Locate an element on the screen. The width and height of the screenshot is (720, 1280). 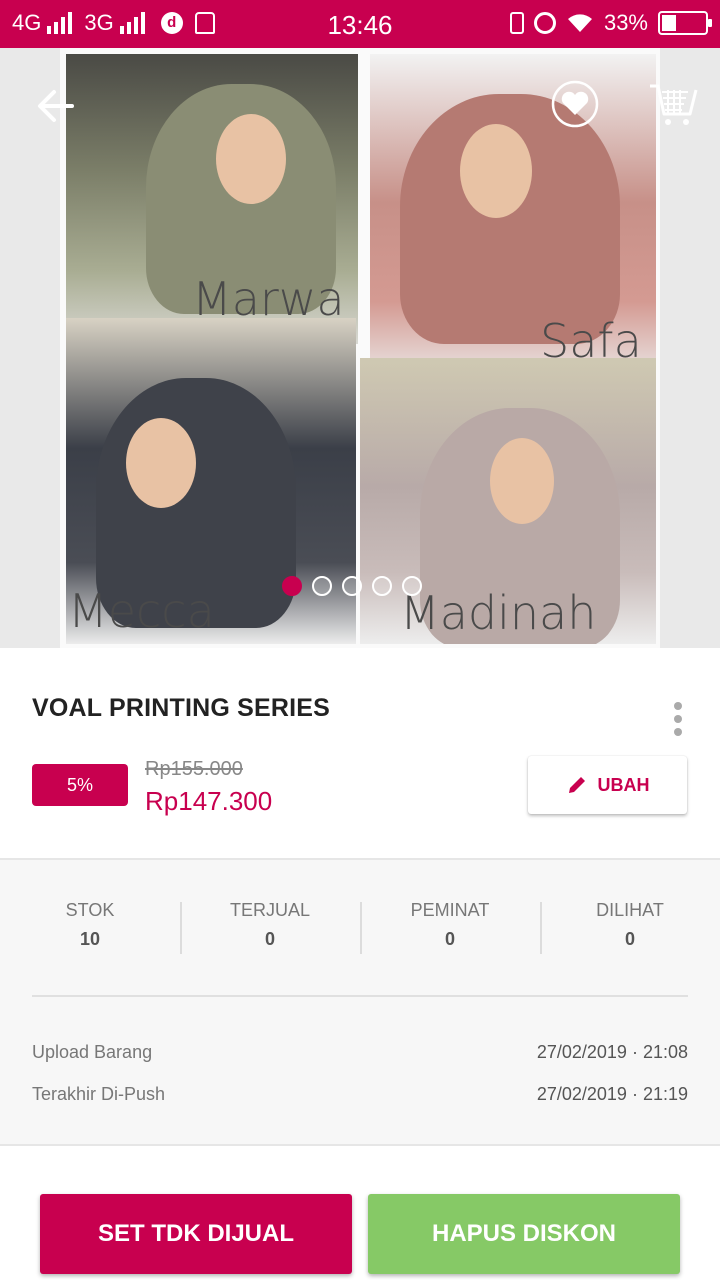
upload-label: Upload Barang is located at coordinates (92, 1052).